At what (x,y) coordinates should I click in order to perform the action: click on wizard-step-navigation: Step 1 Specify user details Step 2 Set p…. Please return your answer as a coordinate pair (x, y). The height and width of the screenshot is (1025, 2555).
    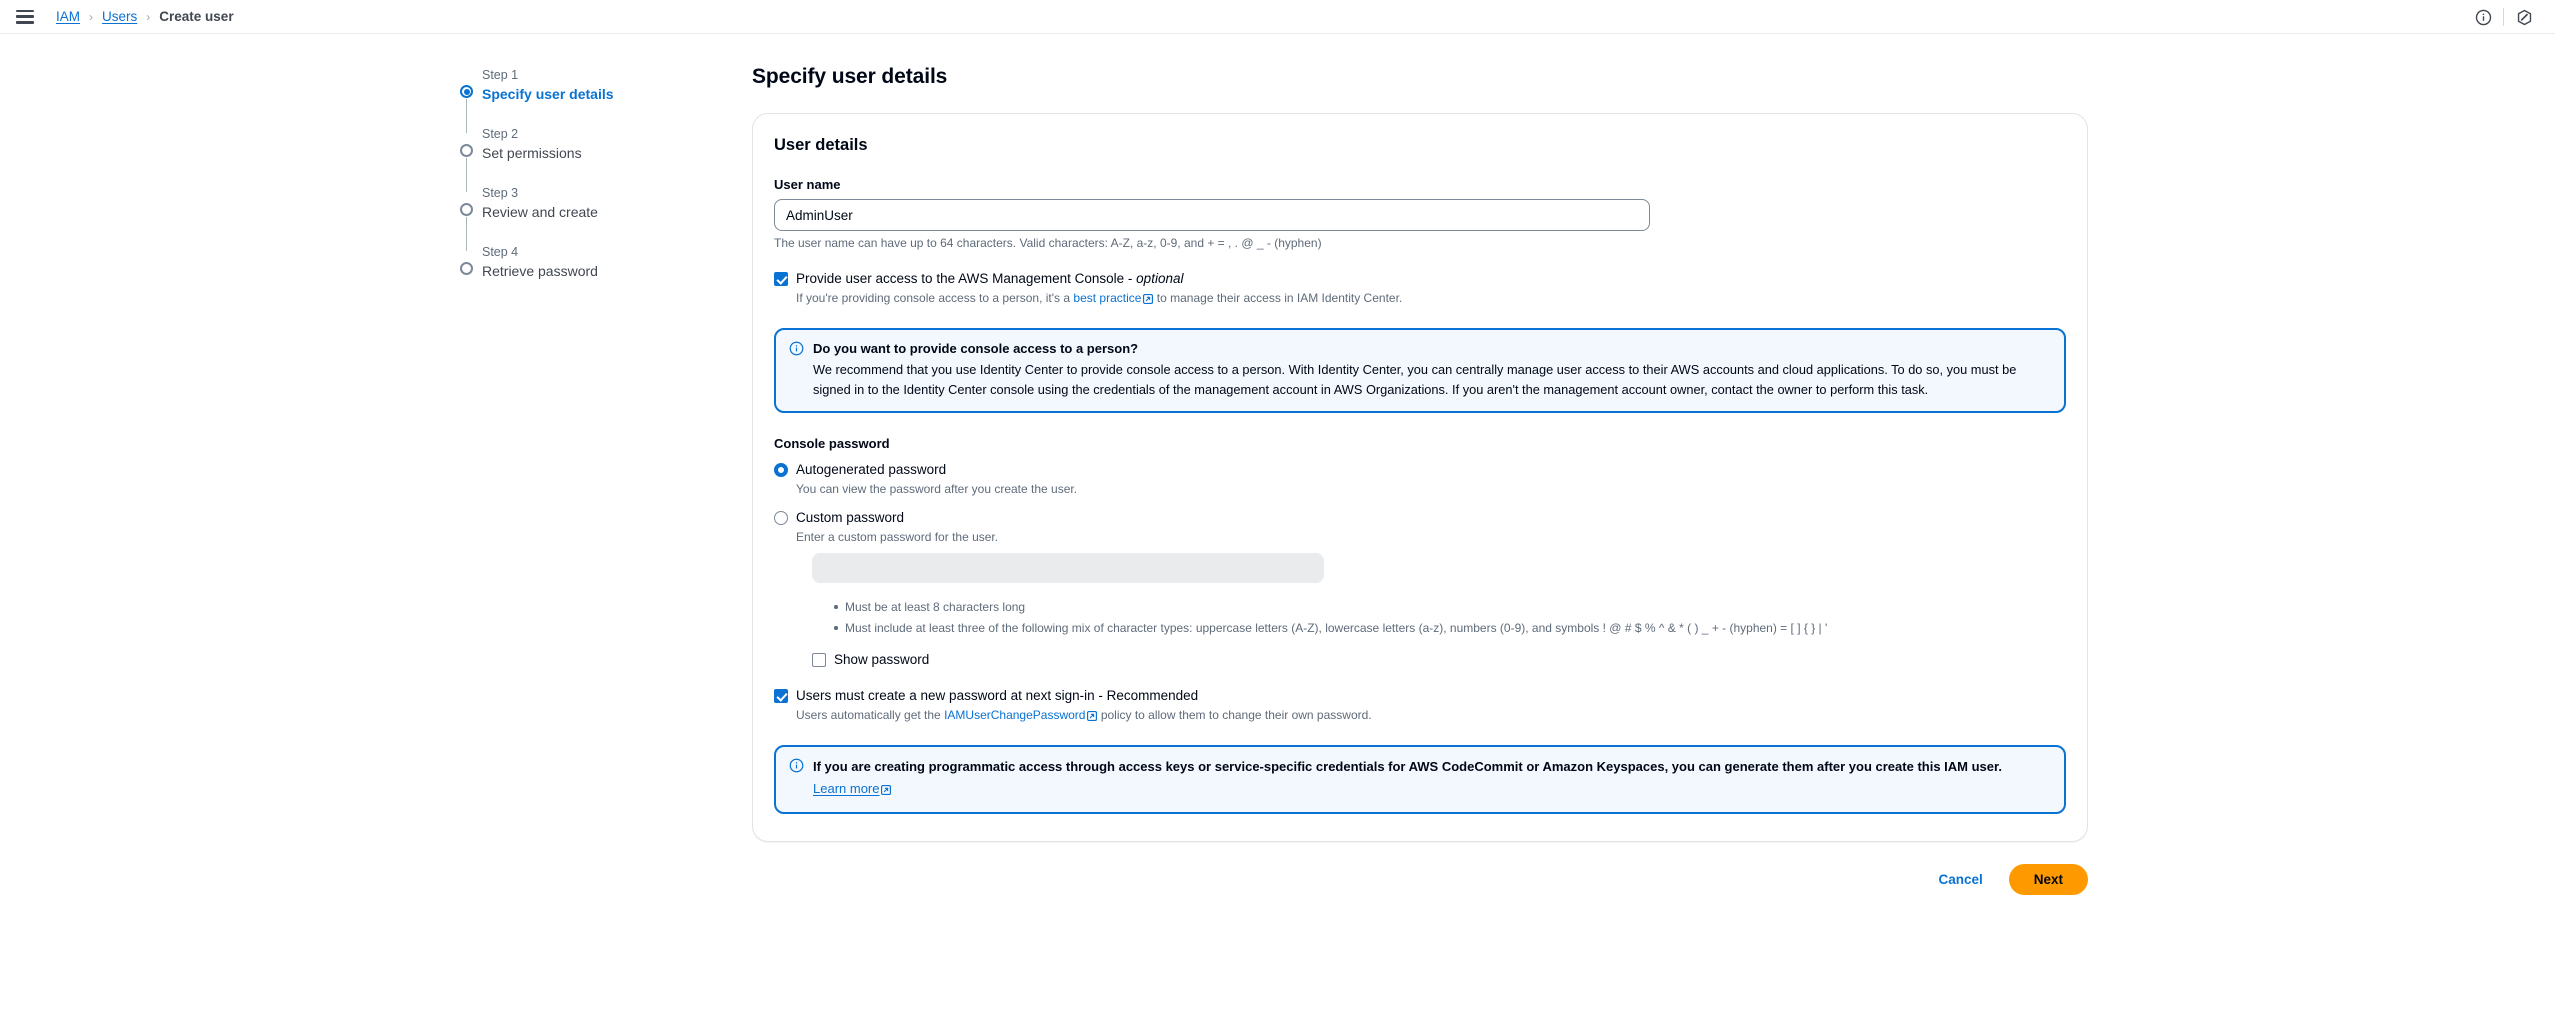
    Looking at the image, I should click on (565, 173).